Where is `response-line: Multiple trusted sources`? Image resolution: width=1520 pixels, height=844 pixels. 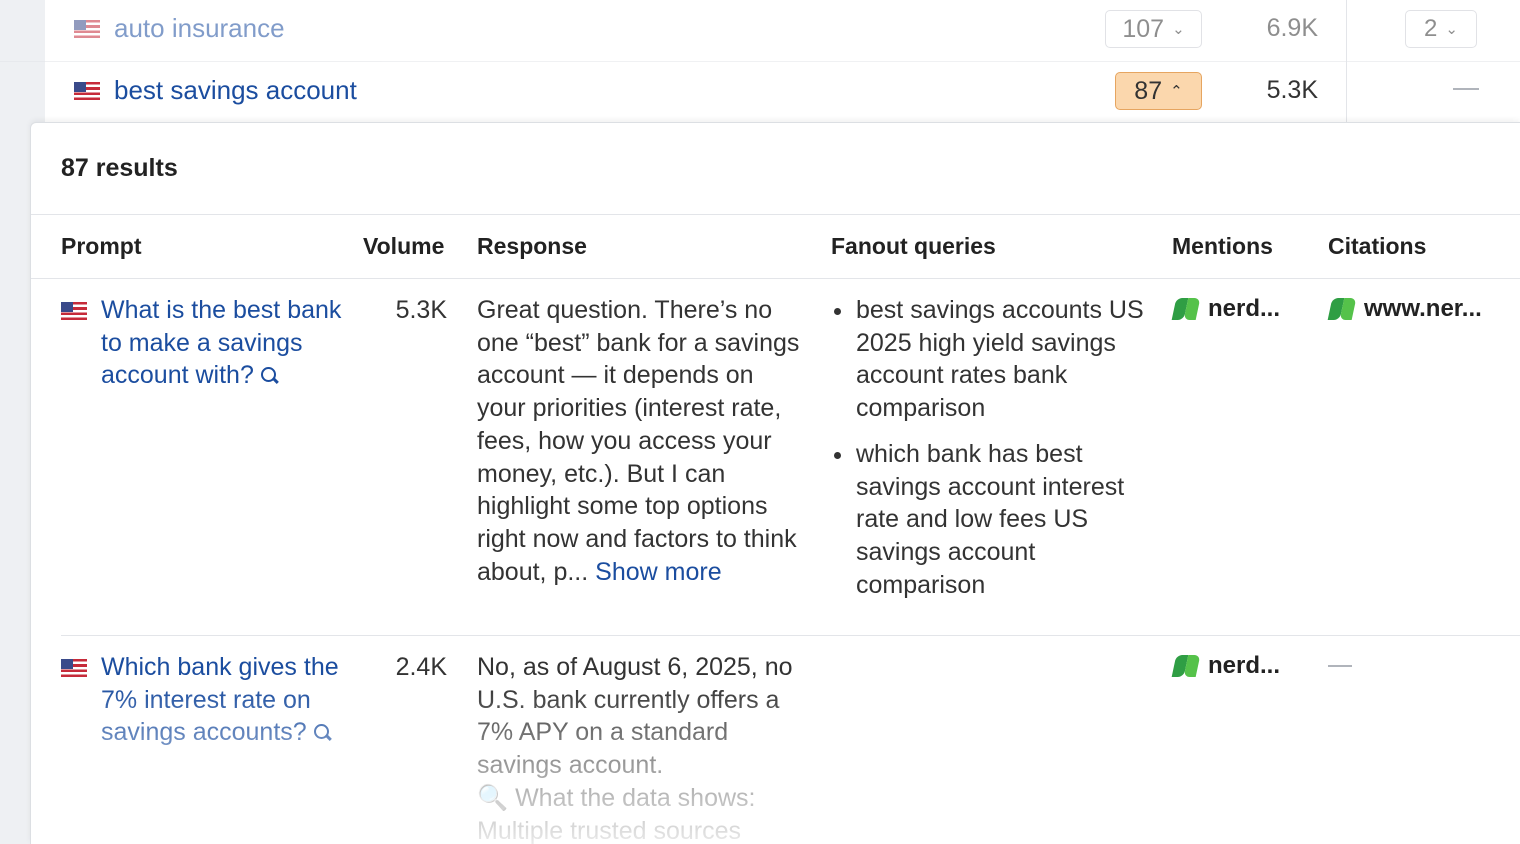
response-line: Multiple trusted sources is located at coordinates (609, 830).